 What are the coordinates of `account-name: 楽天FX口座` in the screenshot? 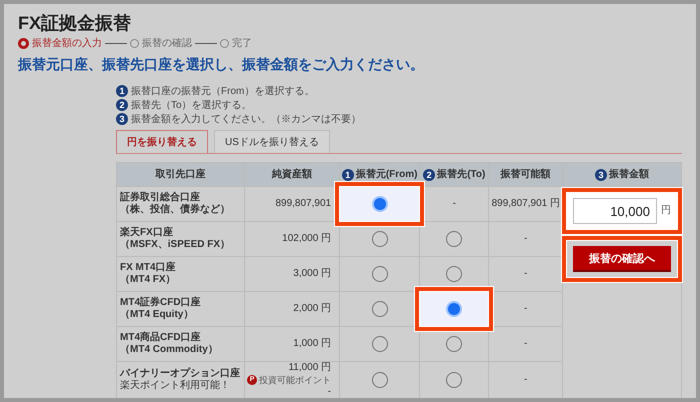 It's located at (147, 233).